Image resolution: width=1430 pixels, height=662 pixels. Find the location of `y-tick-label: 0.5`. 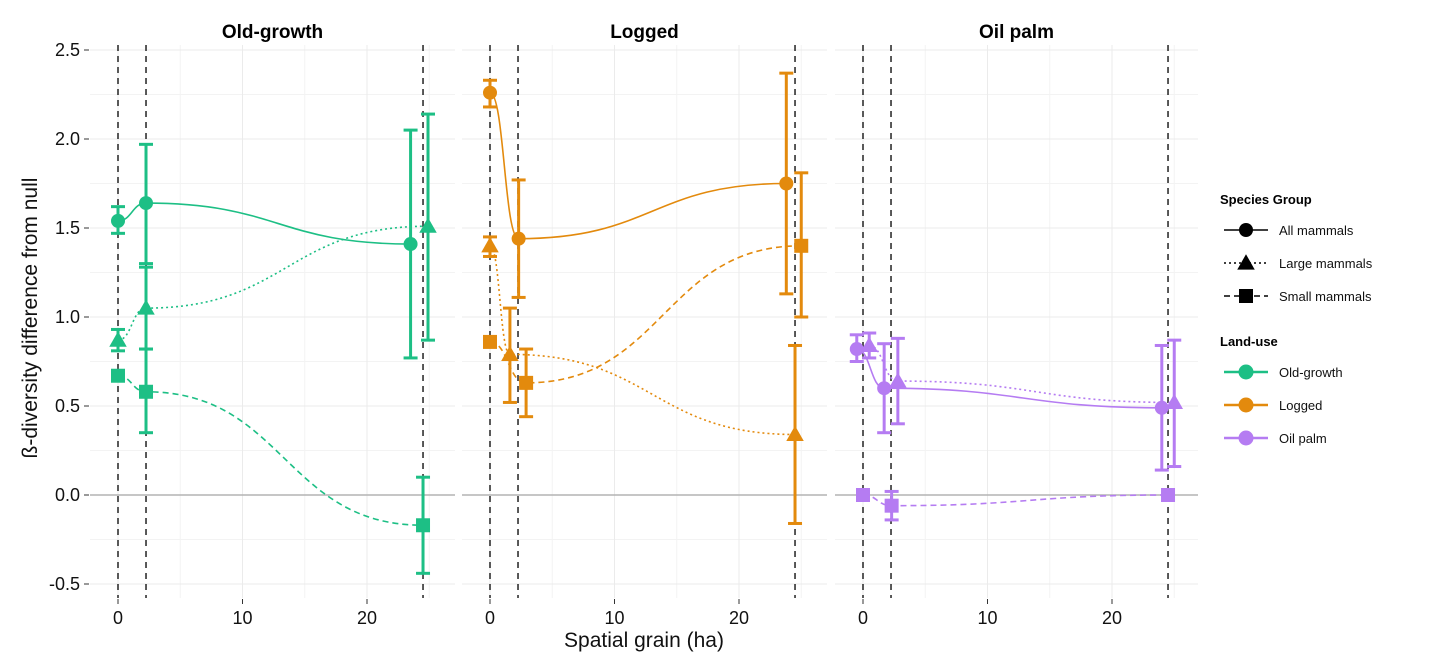

y-tick-label: 0.5 is located at coordinates (67, 406).